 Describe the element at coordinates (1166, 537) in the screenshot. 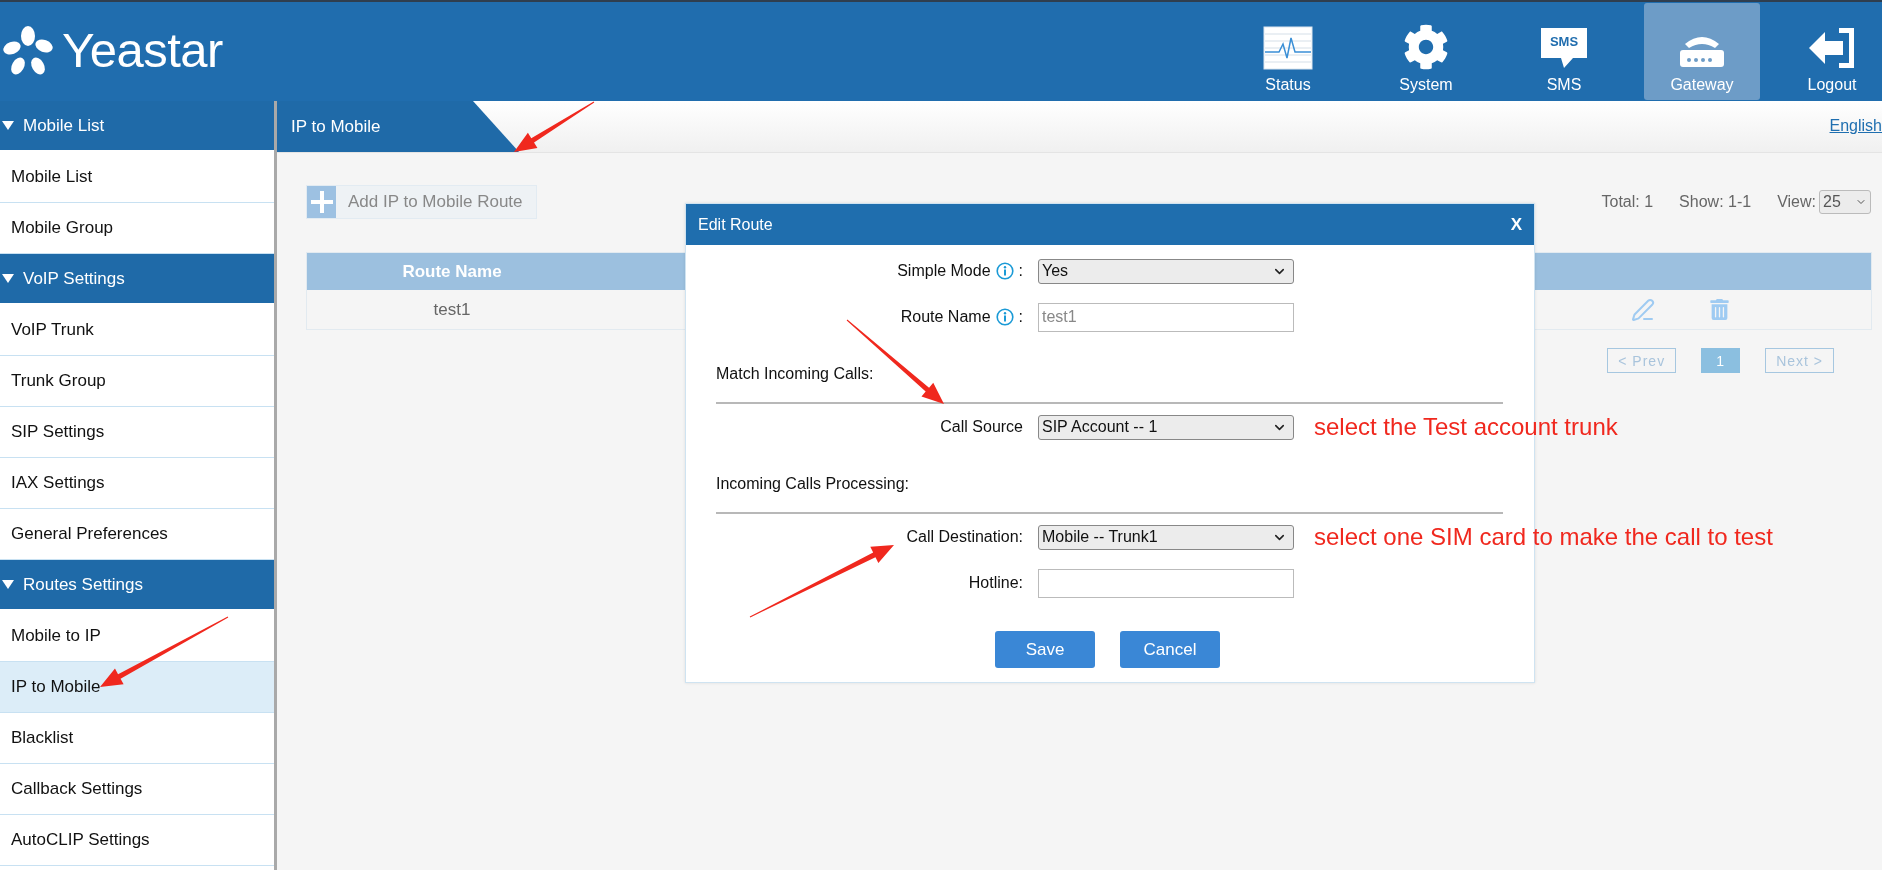

I see `dropdown: Mobile -- Trunk1` at that location.